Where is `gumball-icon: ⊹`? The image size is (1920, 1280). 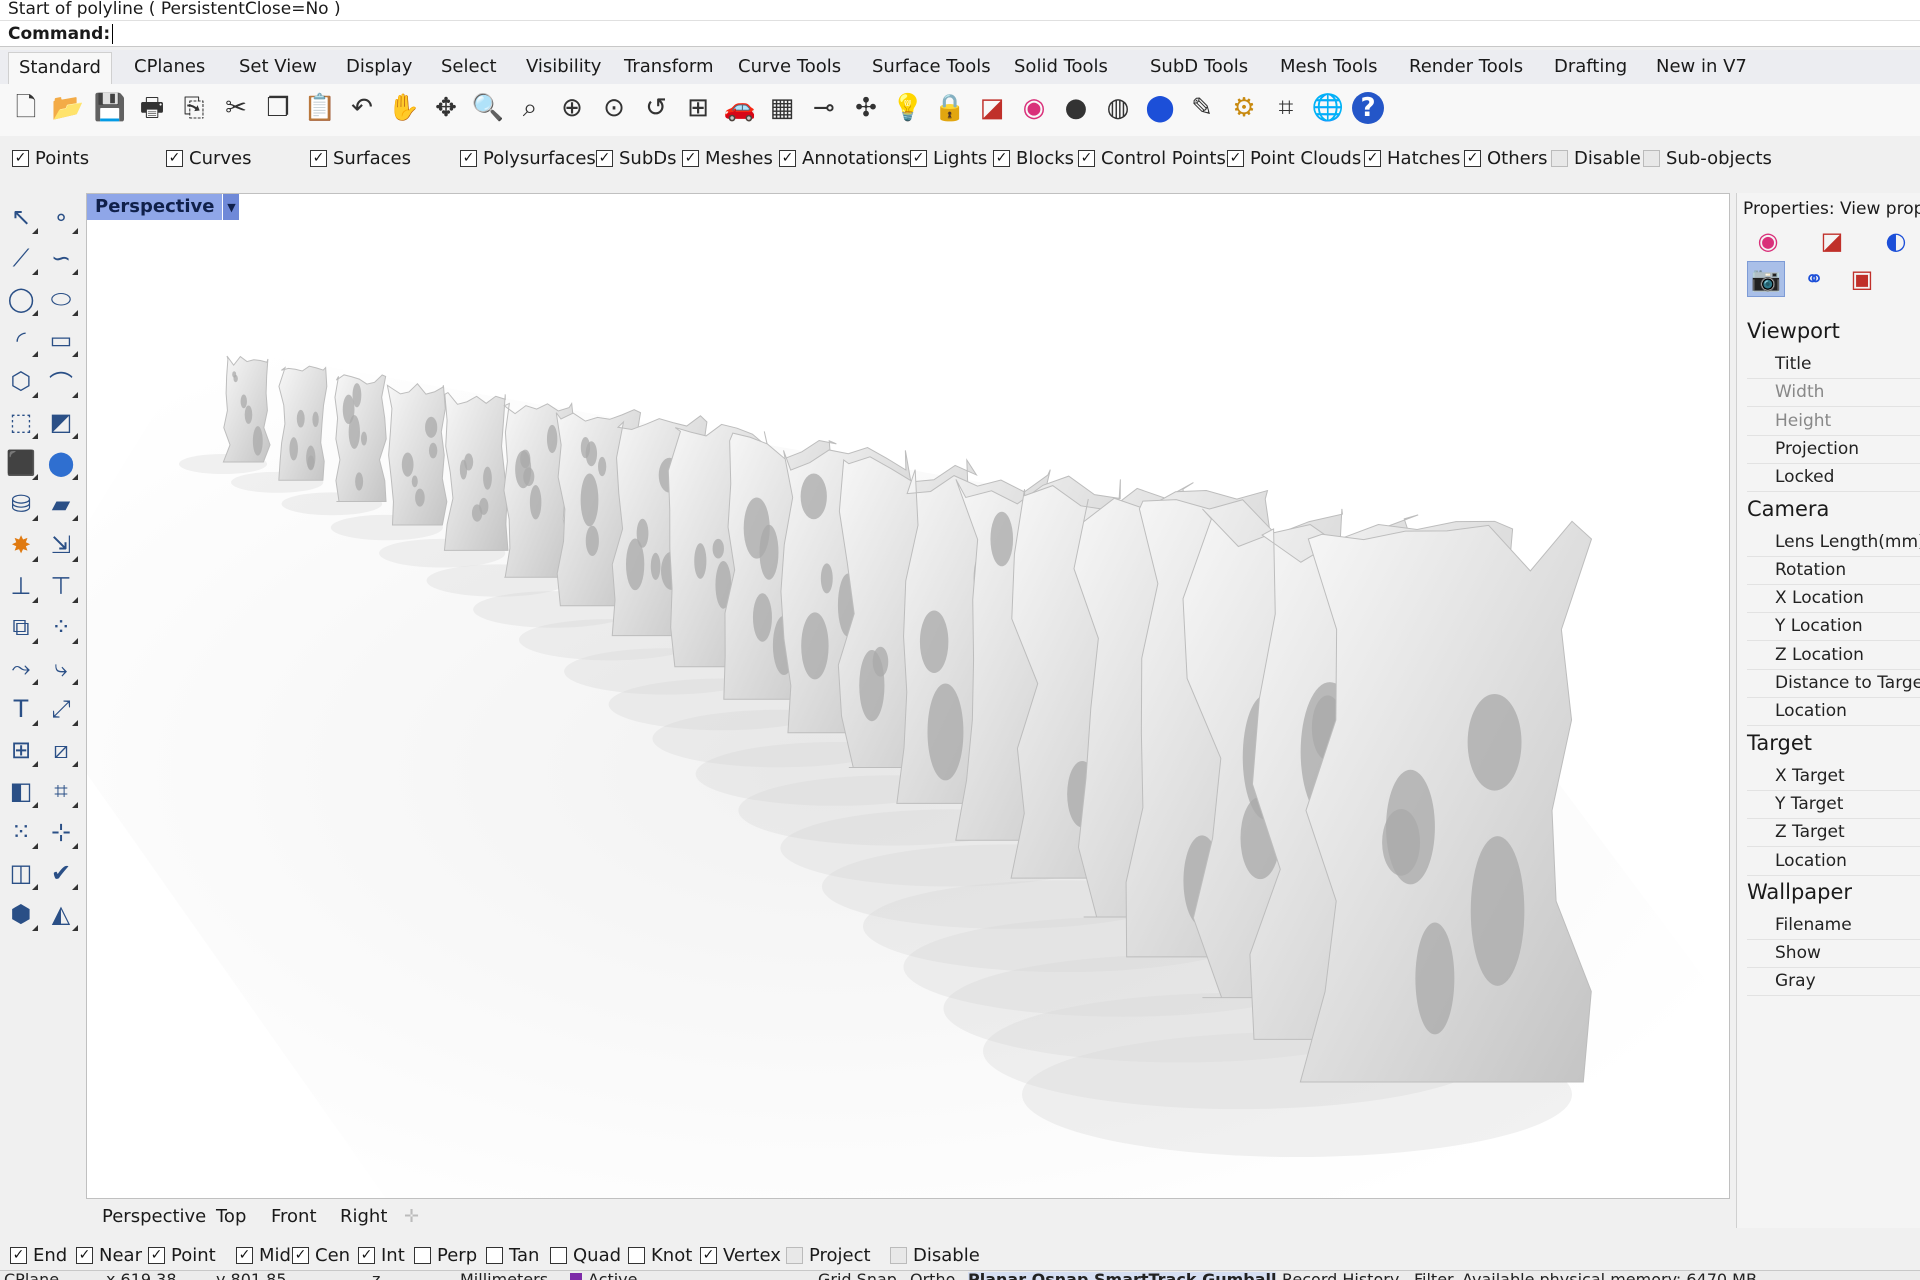
gumball-icon: ⊹ is located at coordinates (61, 832).